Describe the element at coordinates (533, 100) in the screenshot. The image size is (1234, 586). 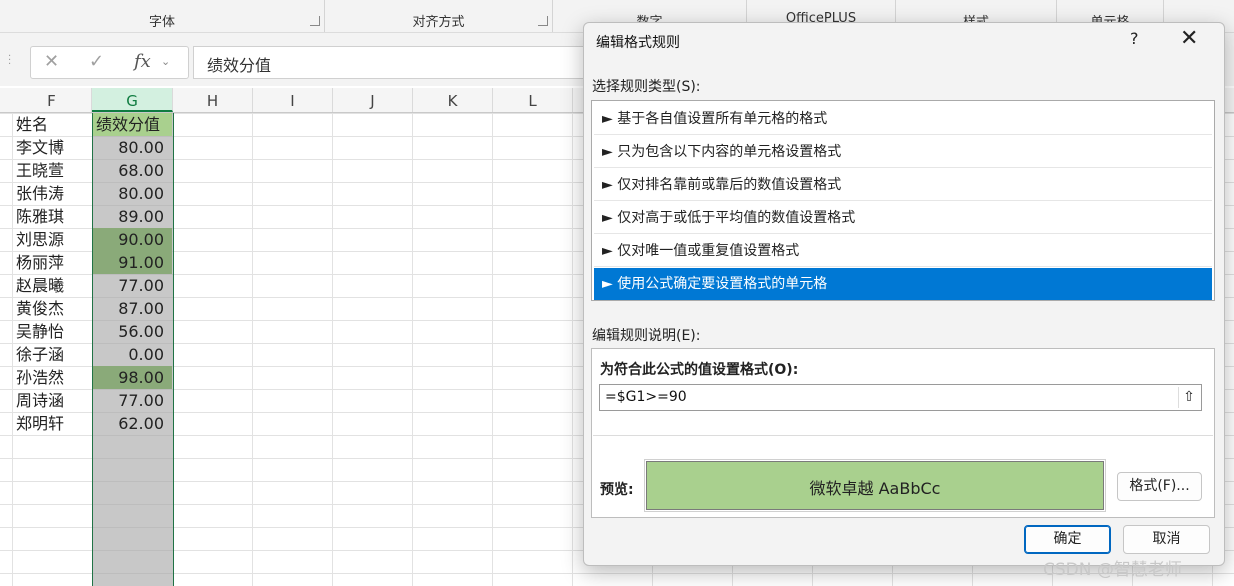
I see `column-header-l: L` at that location.